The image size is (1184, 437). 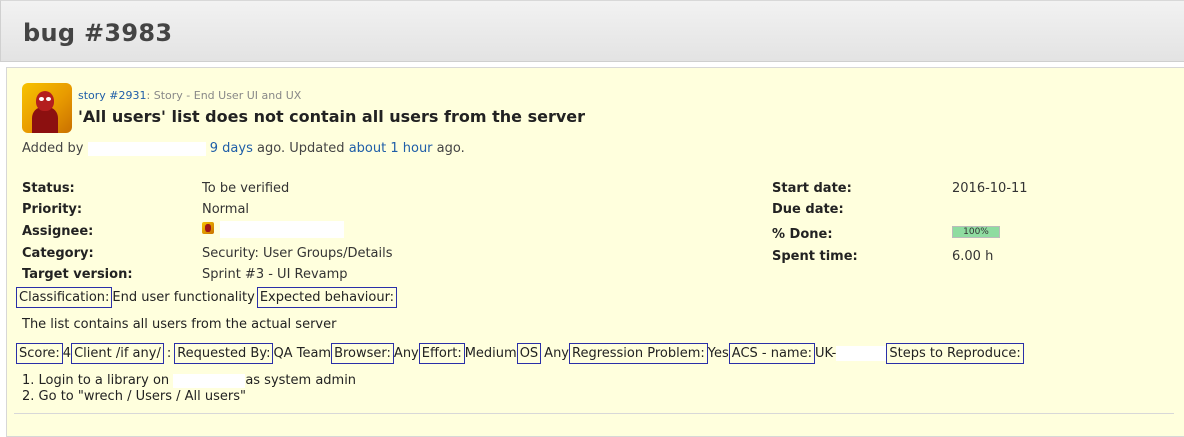 What do you see at coordinates (96, 380) in the screenshot?
I see `step-1-pre: 1. Login to a library on` at bounding box center [96, 380].